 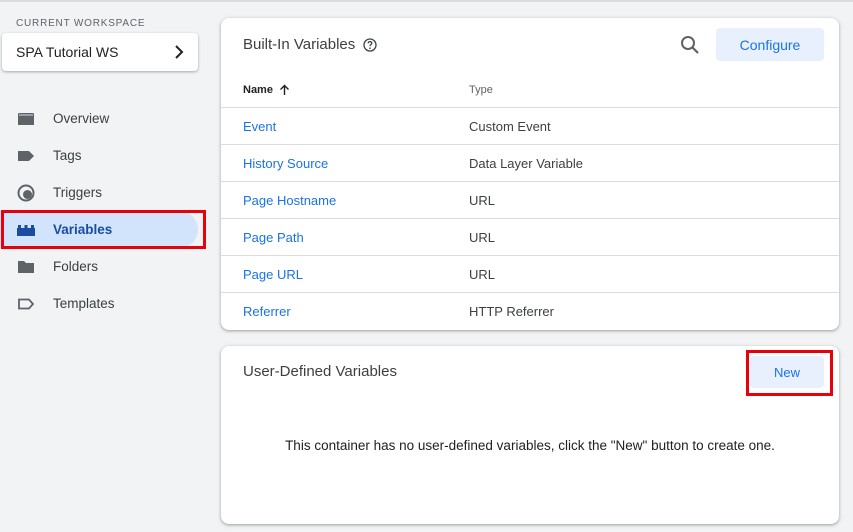 What do you see at coordinates (259, 126) in the screenshot?
I see `variable-name-link: Event` at bounding box center [259, 126].